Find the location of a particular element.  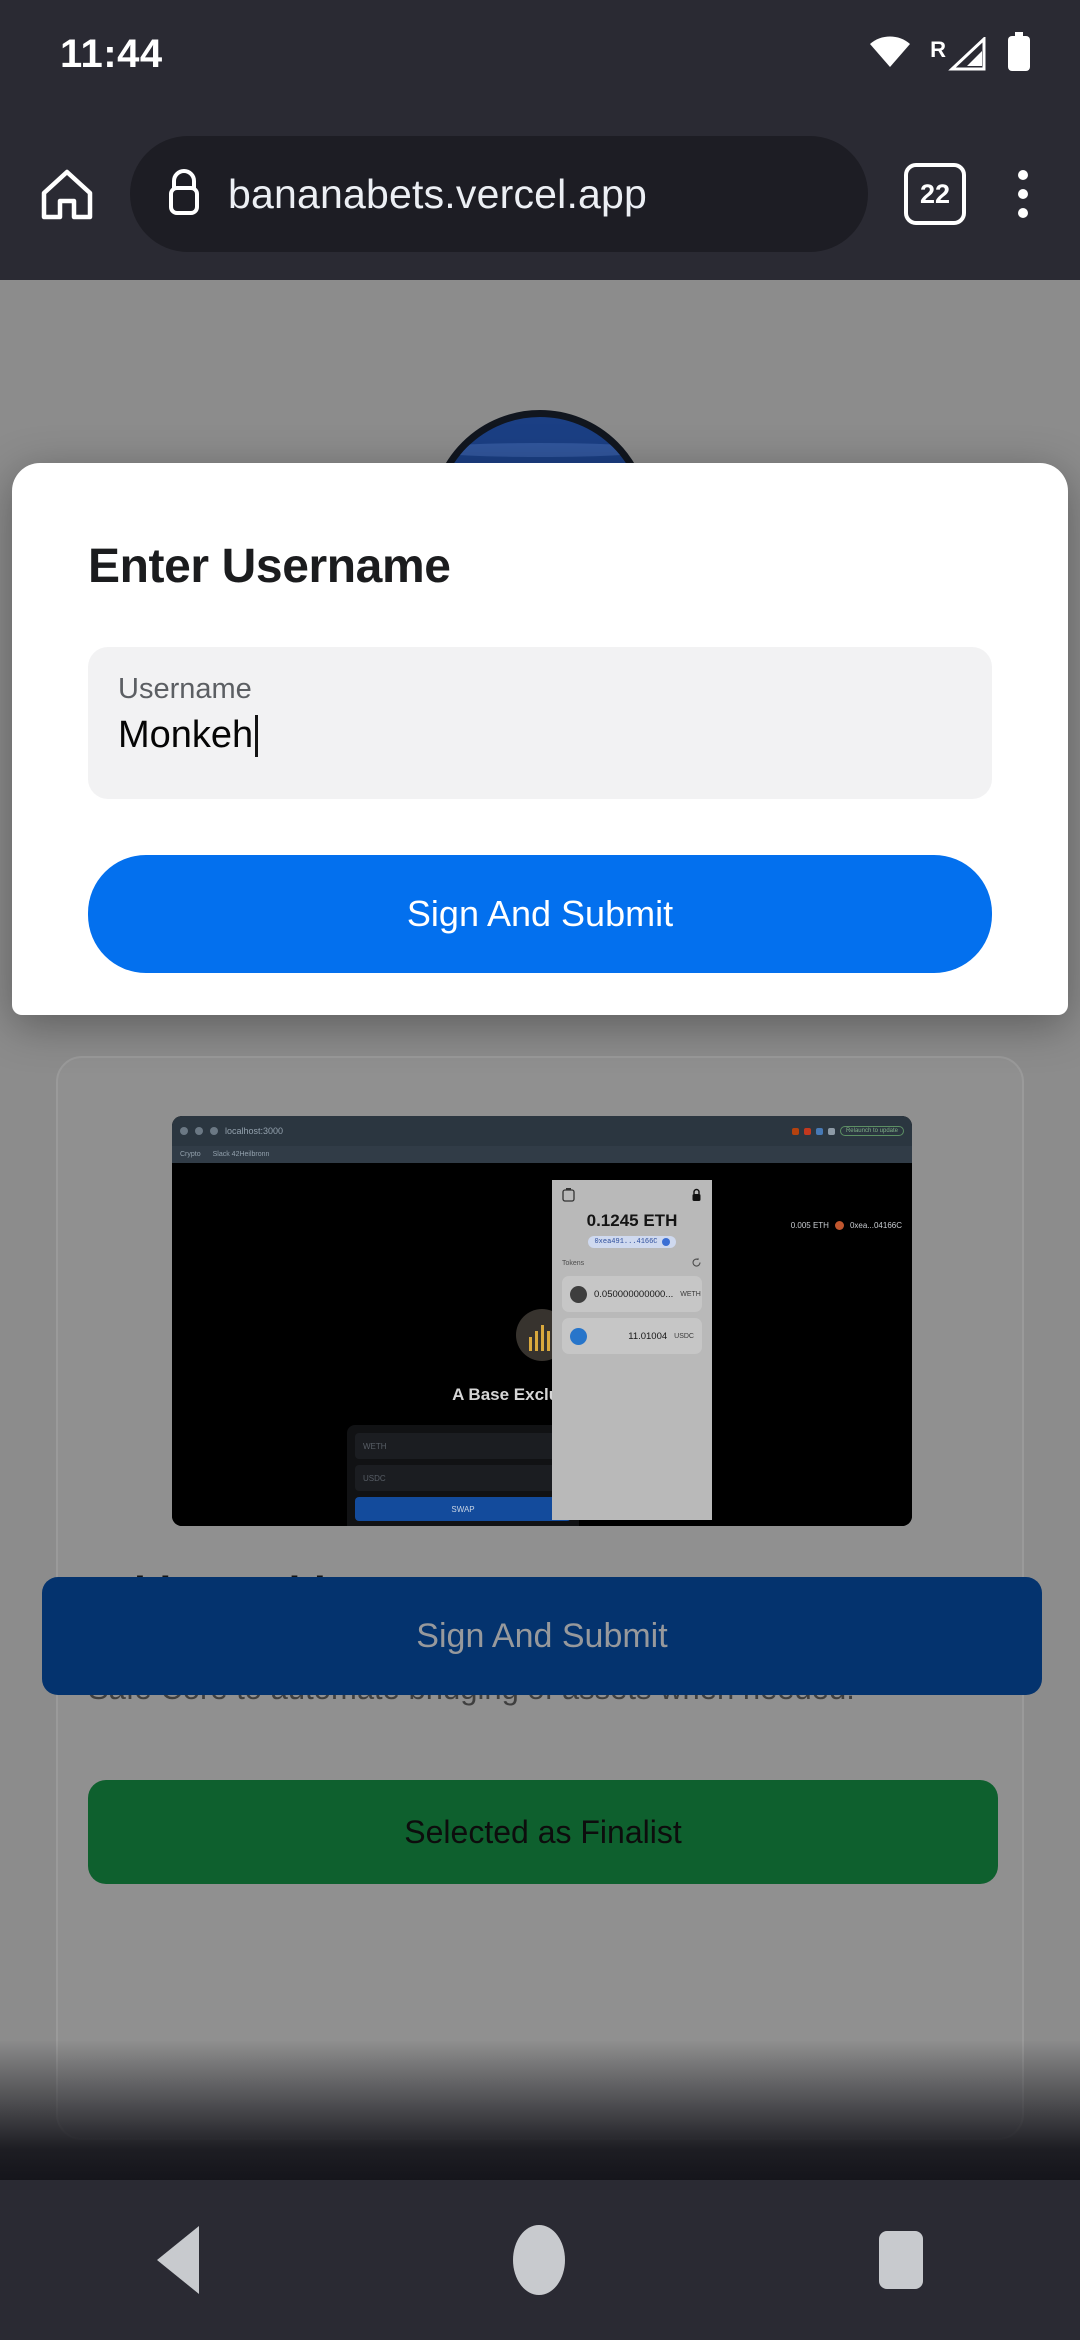

thumbnail-swap-box: WETH USDC SWAP is located at coordinates (463, 1475).